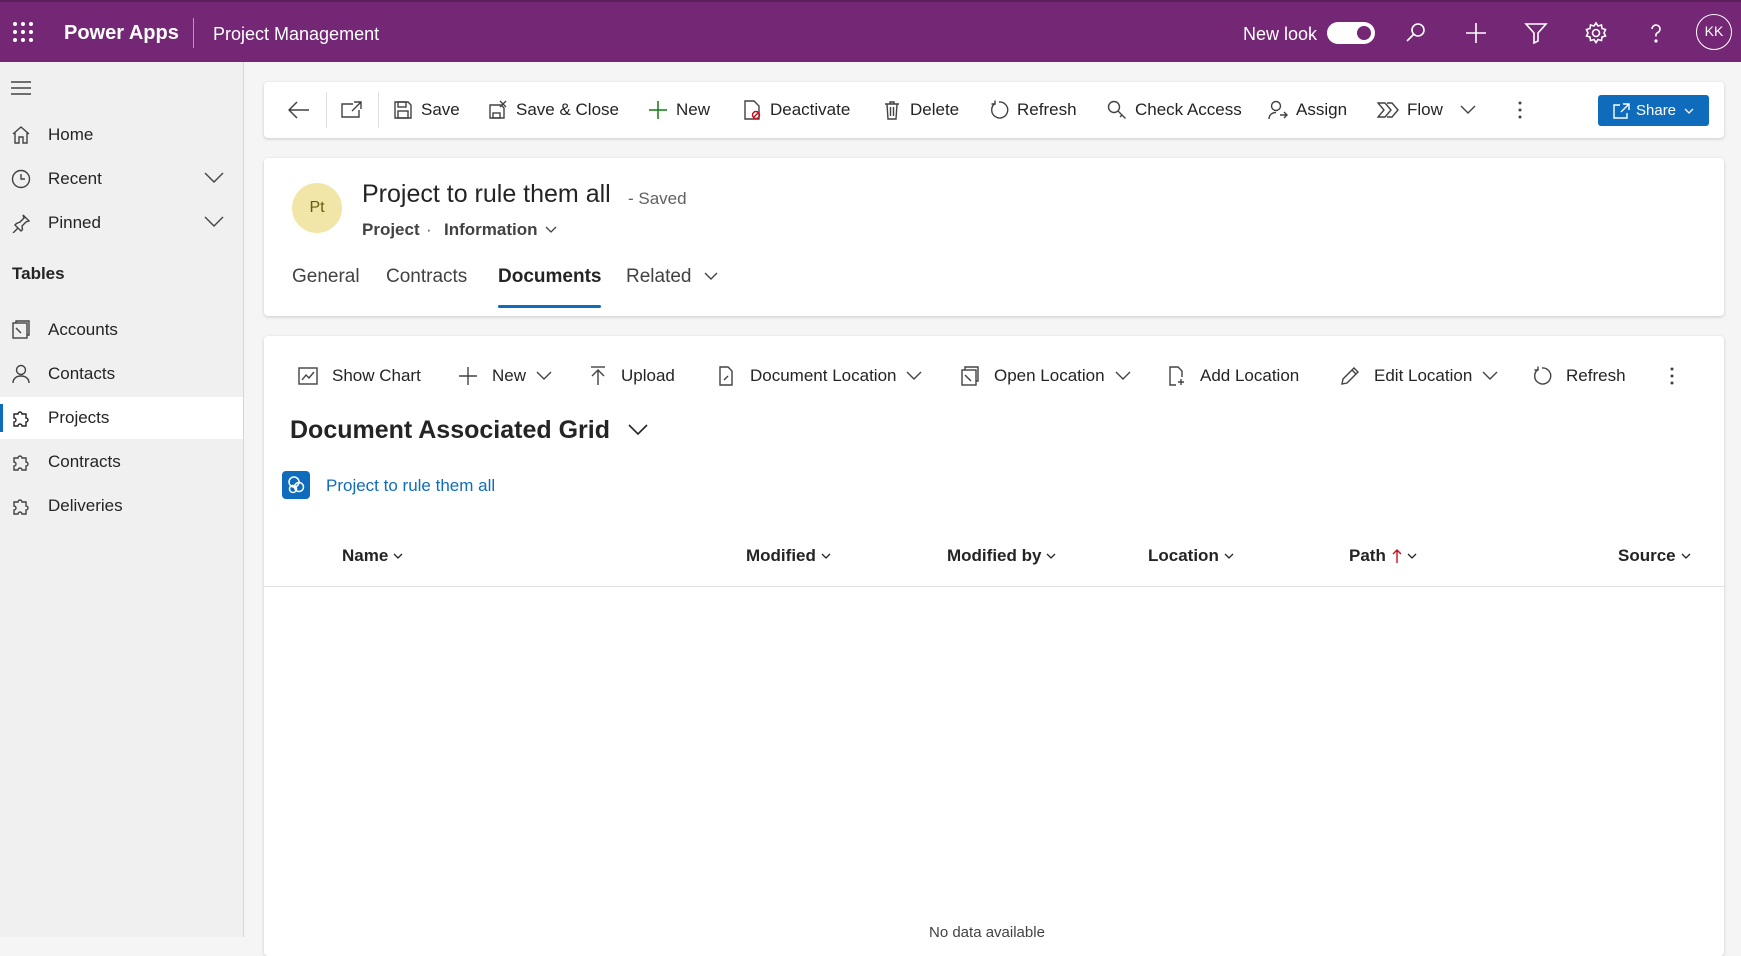 Image resolution: width=1741 pixels, height=956 pixels. What do you see at coordinates (1468, 110) in the screenshot?
I see `flow-dropdown-chevron` at bounding box center [1468, 110].